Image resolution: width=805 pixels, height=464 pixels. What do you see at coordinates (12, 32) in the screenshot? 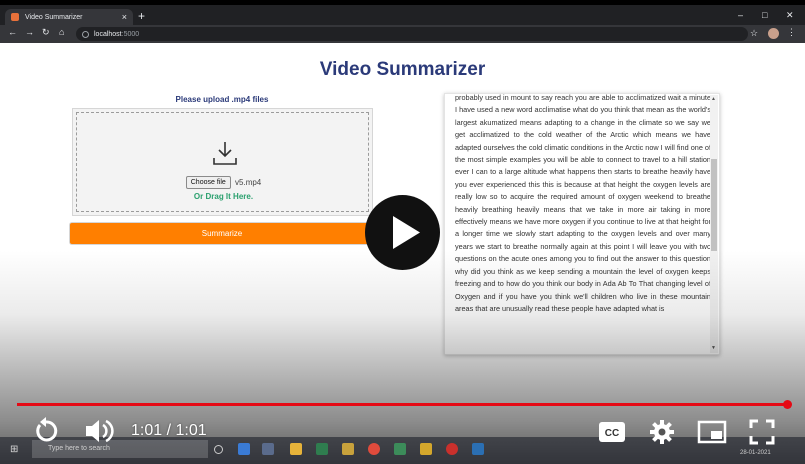
I see `back-icon: ←` at bounding box center [12, 32].